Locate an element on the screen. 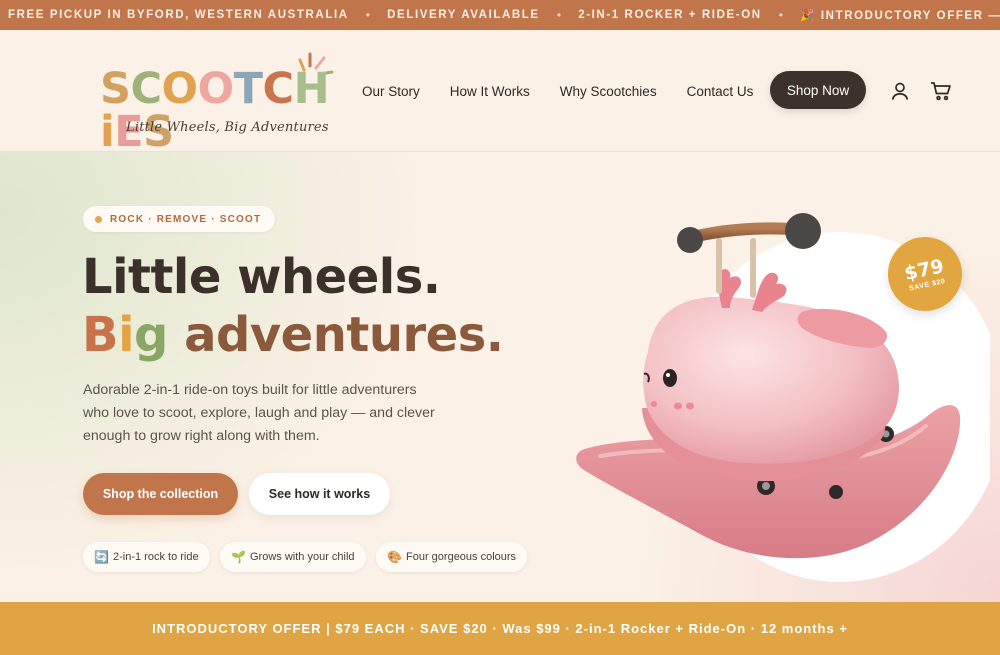 The height and width of the screenshot is (655, 1000). ticker-item: 2-IN-1 ROCKER + RIDE-ON is located at coordinates (670, 15).